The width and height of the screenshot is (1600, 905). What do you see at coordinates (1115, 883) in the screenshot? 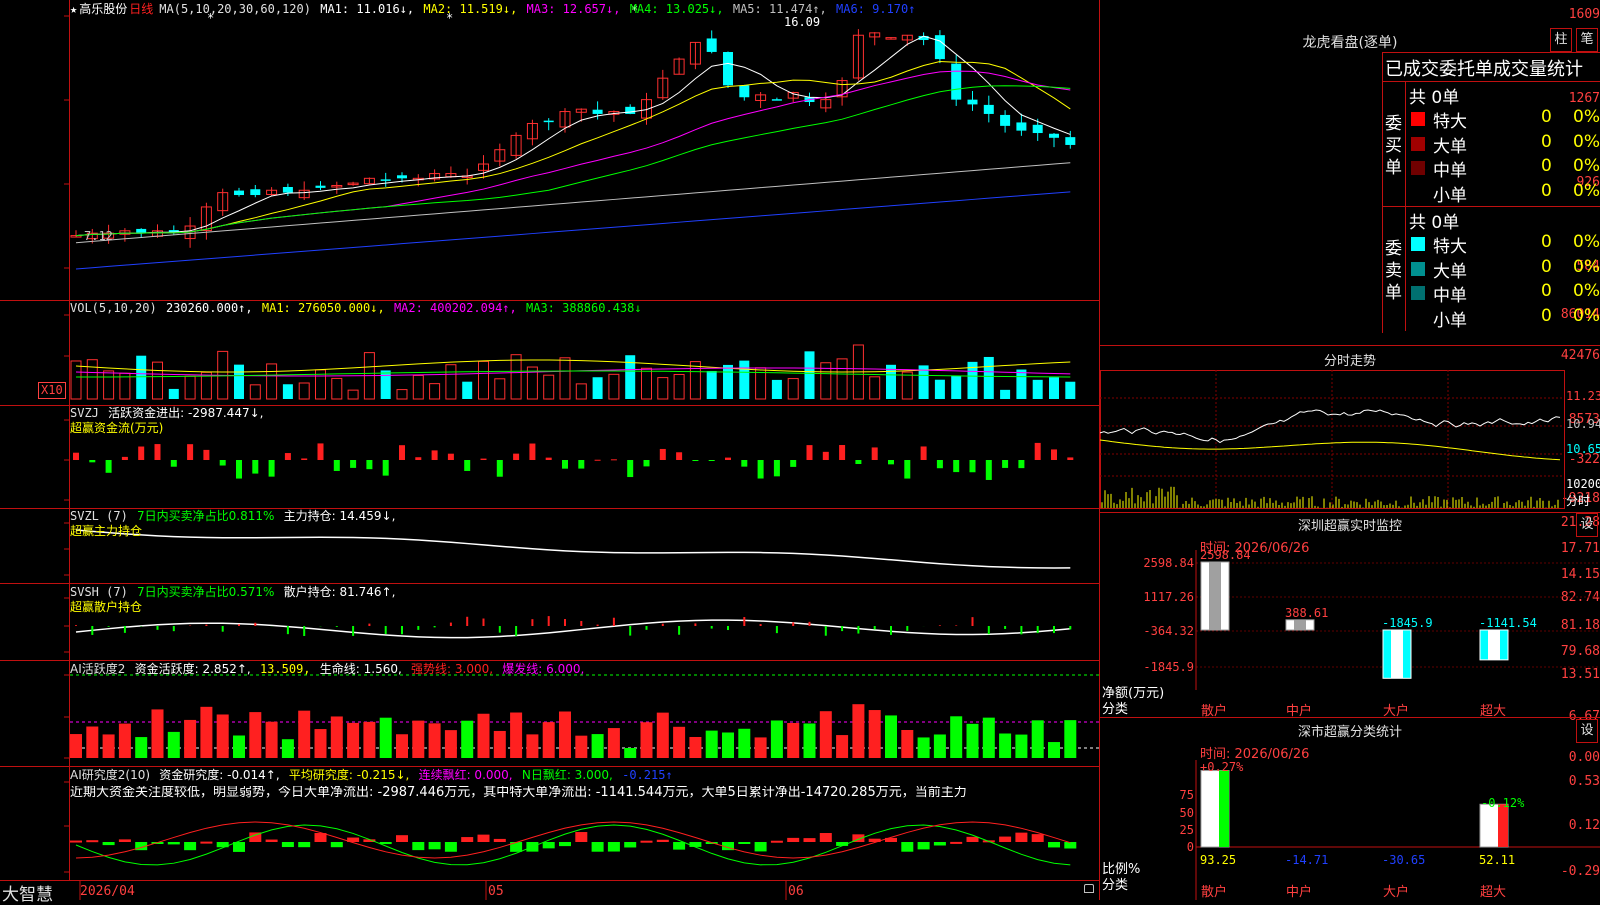
I see `stat2-cat: 分类` at bounding box center [1115, 883].